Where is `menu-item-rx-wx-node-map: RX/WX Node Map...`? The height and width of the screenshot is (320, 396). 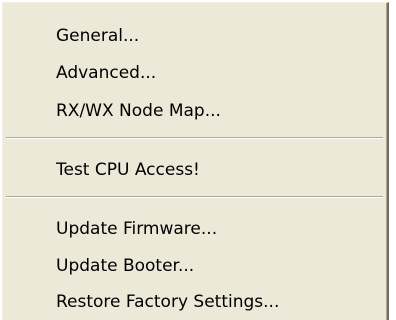
menu-item-rx-wx-node-map: RX/WX Node Map... is located at coordinates (195, 111).